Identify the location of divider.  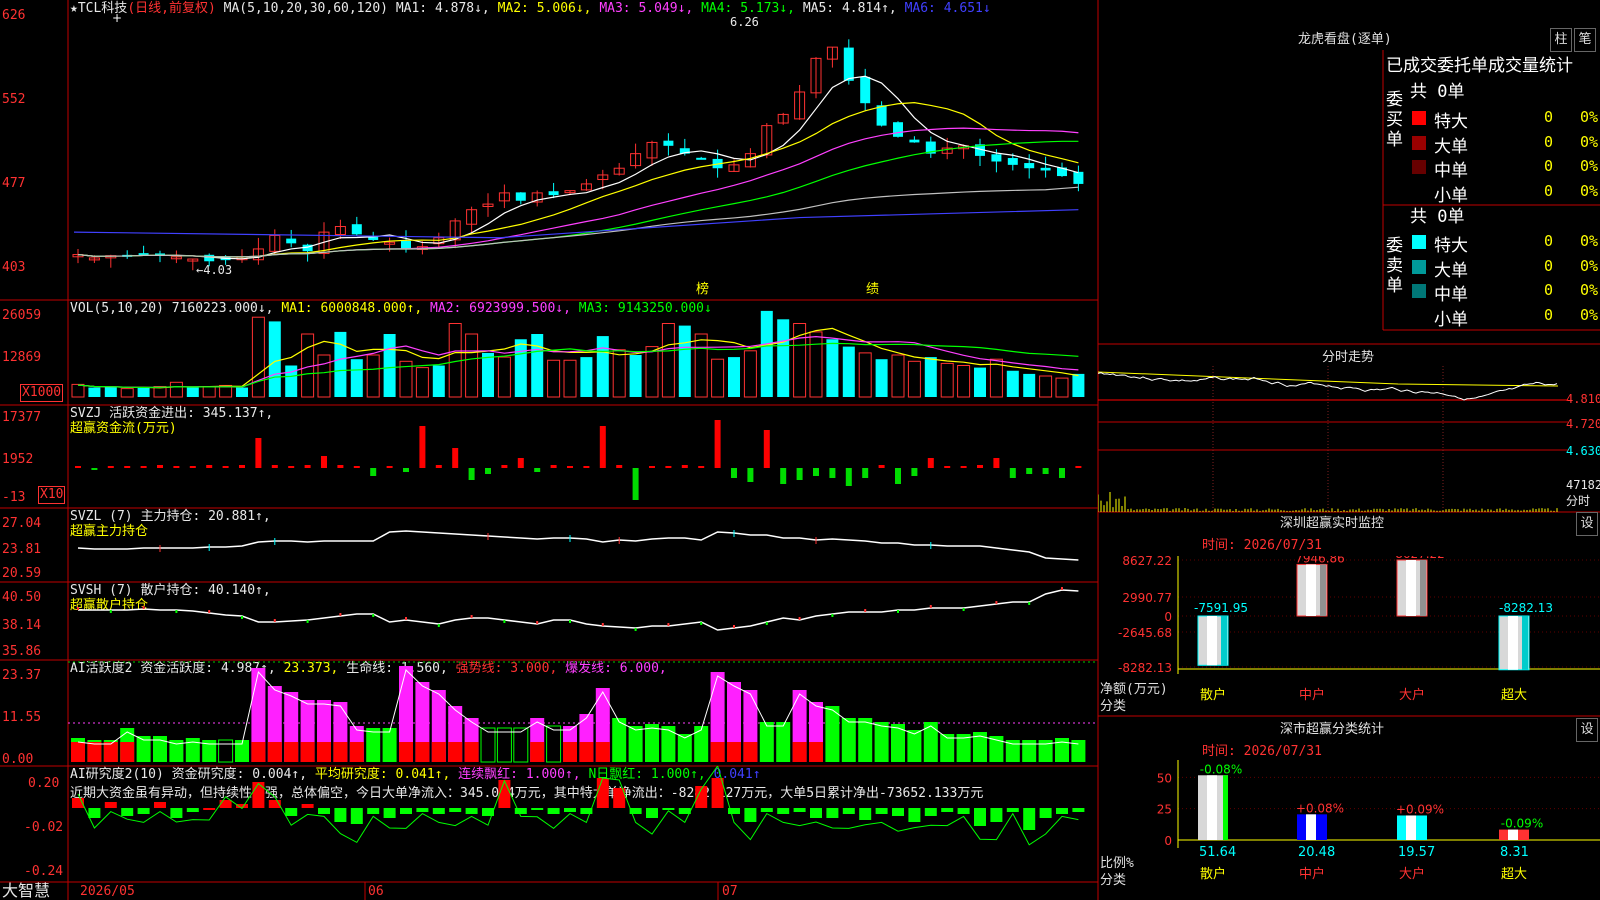
(1491, 205).